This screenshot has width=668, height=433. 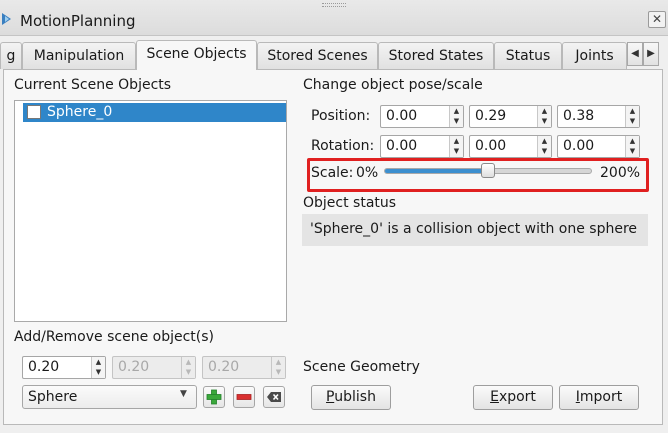 What do you see at coordinates (620, 173) in the screenshot?
I see `scale-max-label: 200%` at bounding box center [620, 173].